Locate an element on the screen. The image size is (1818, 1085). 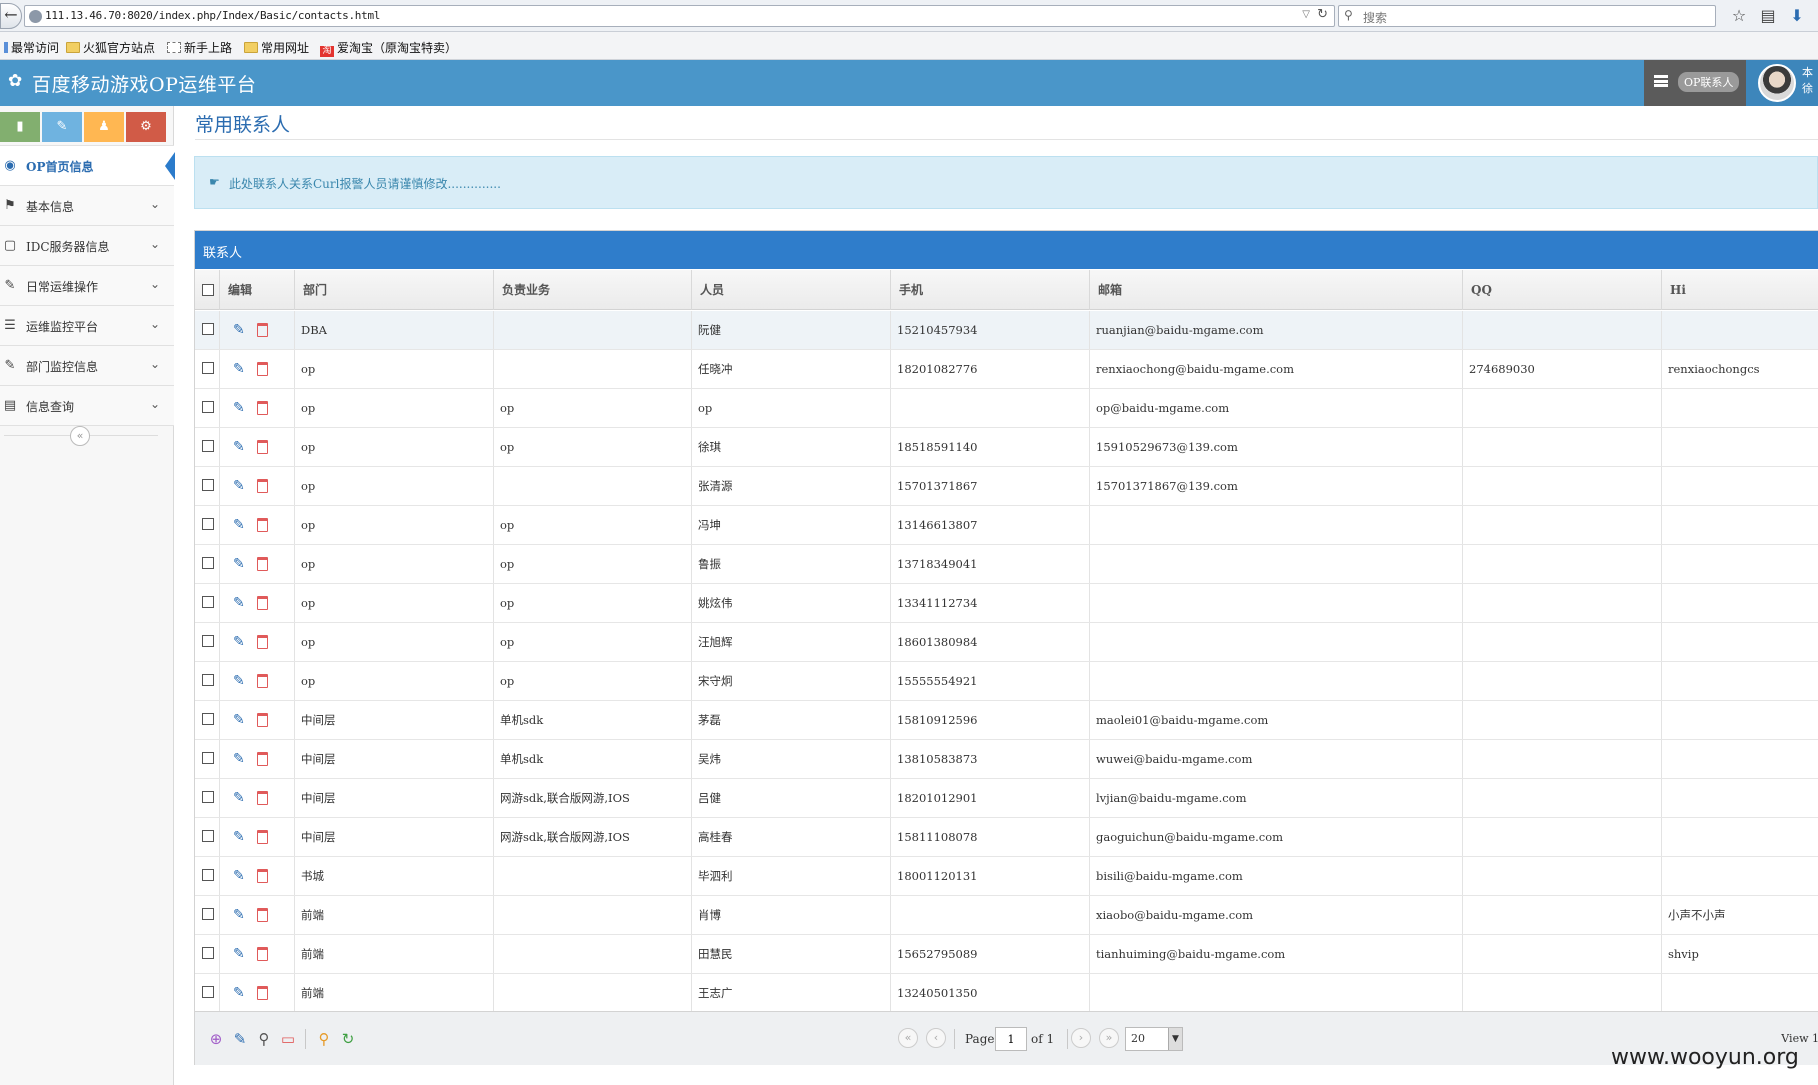
bookmark-item: 淘爱淘宝（原淘宝特卖） is located at coordinates (388, 48).